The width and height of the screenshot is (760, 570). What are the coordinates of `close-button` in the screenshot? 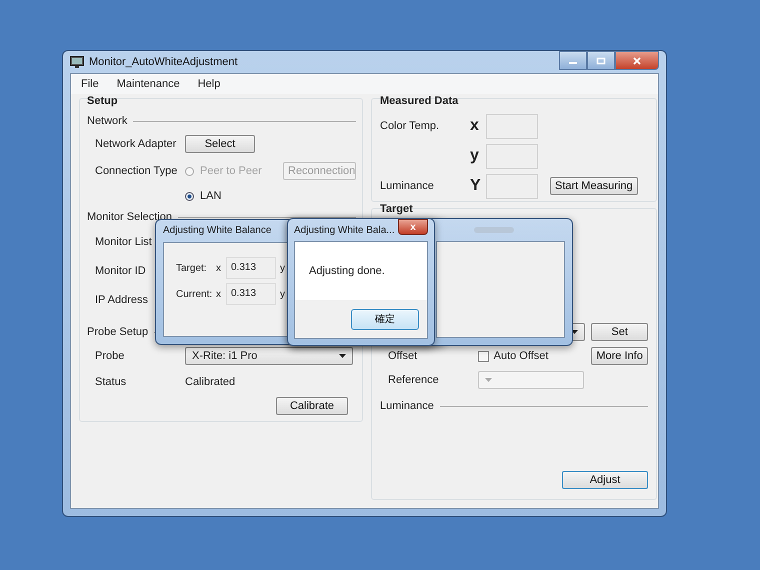 It's located at (637, 60).